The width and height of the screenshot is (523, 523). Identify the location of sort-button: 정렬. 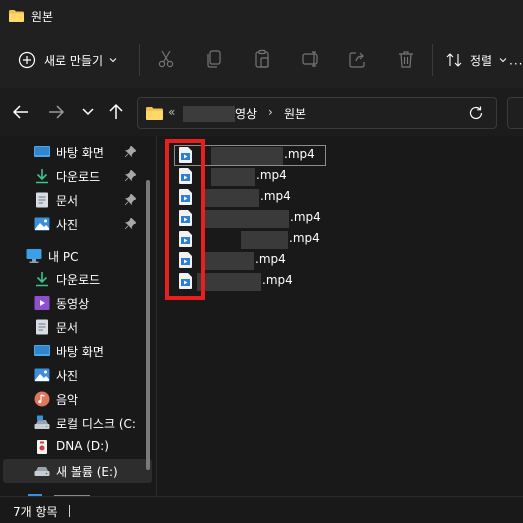
(480, 60).